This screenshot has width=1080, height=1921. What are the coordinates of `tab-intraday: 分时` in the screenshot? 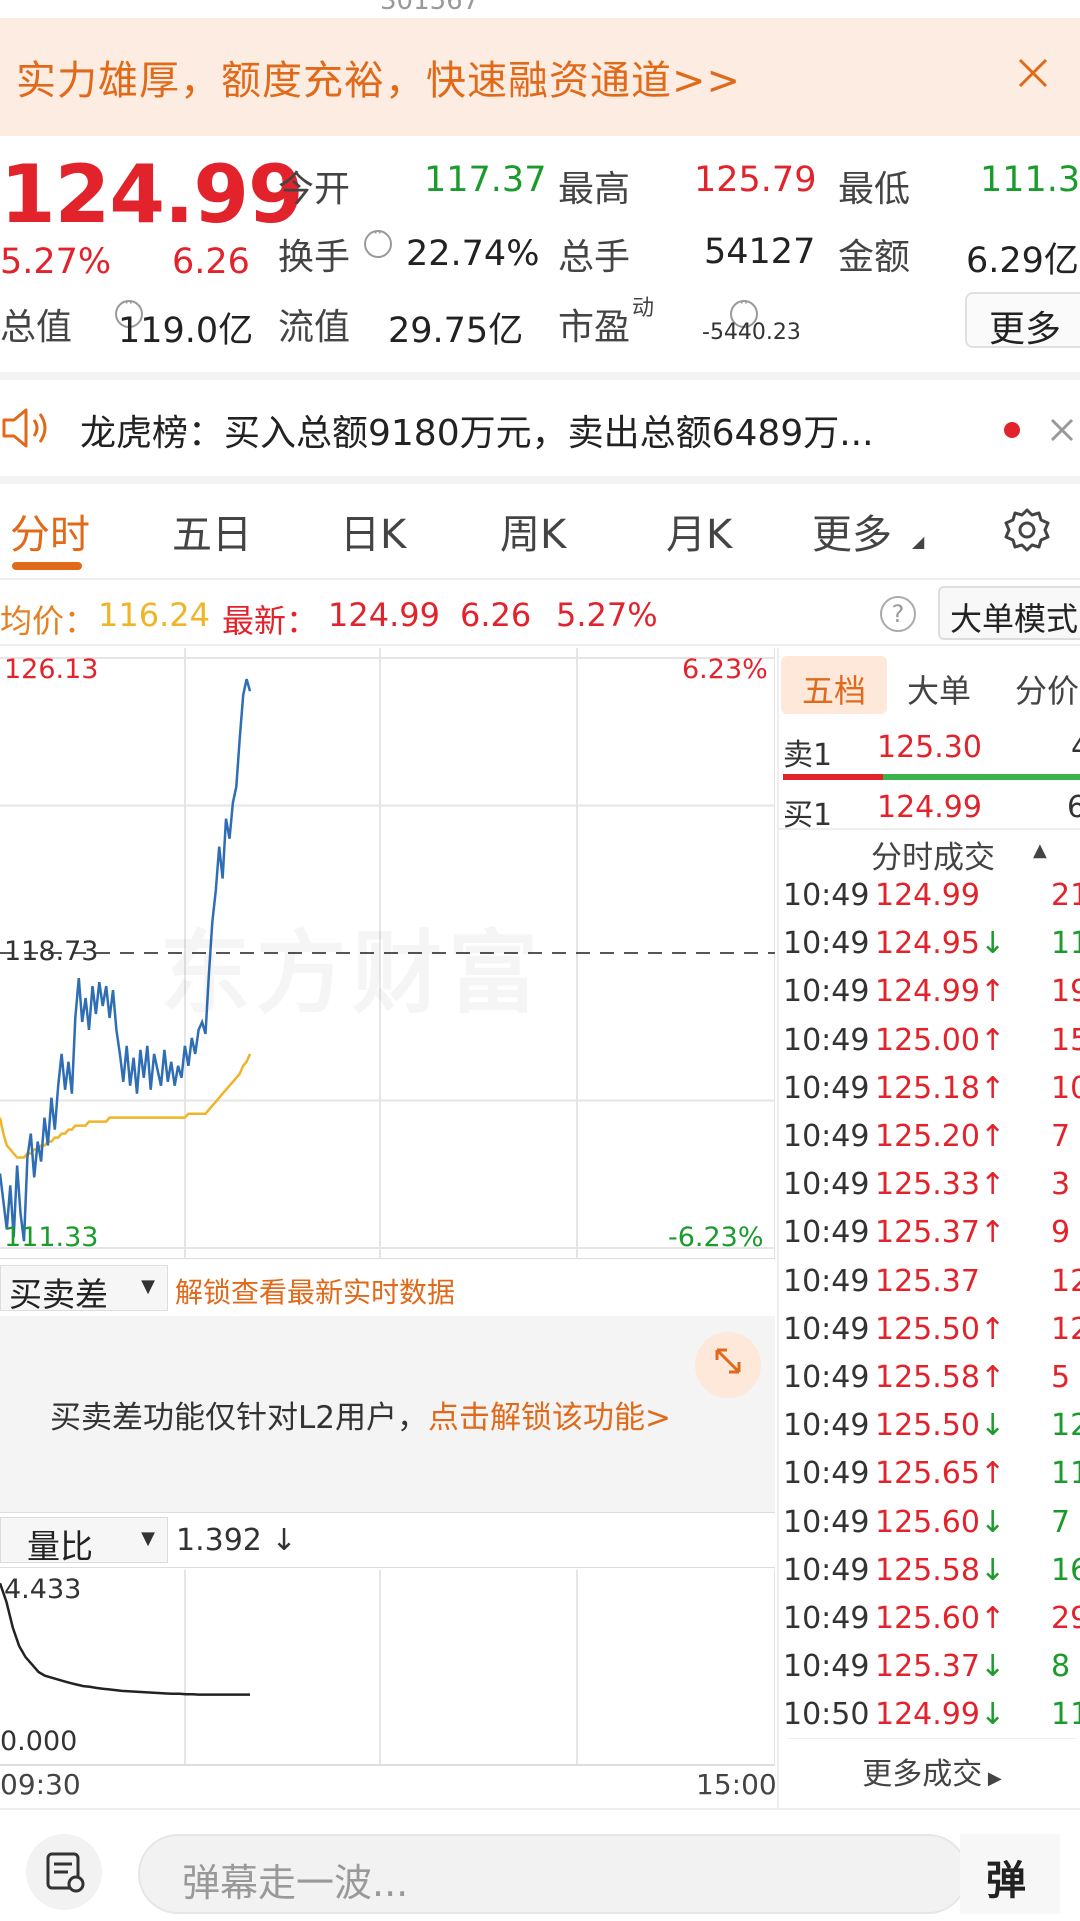 It's located at (50, 531).